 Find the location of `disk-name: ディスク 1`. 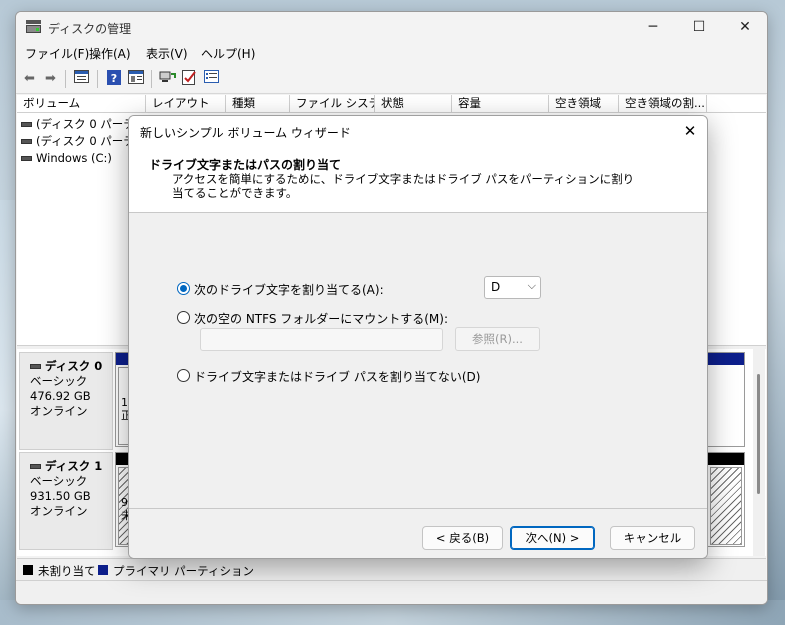

disk-name: ディスク 1 is located at coordinates (74, 466).